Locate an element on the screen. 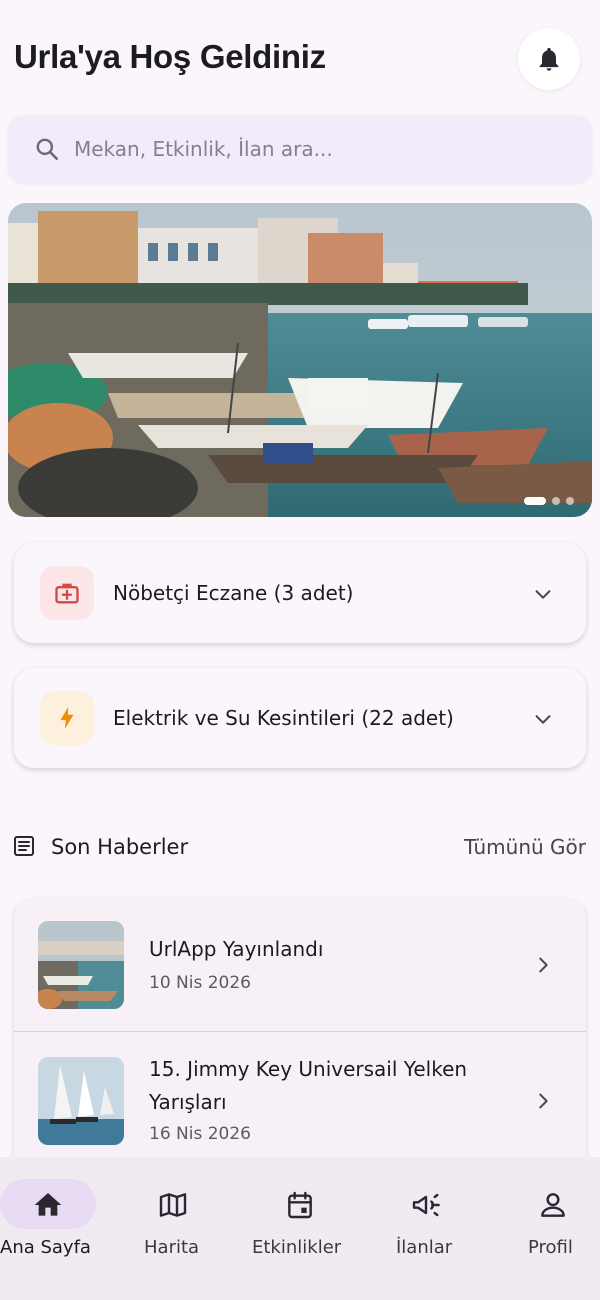 This screenshot has height=1300, width=600. nav-label: Profil is located at coordinates (550, 1247).